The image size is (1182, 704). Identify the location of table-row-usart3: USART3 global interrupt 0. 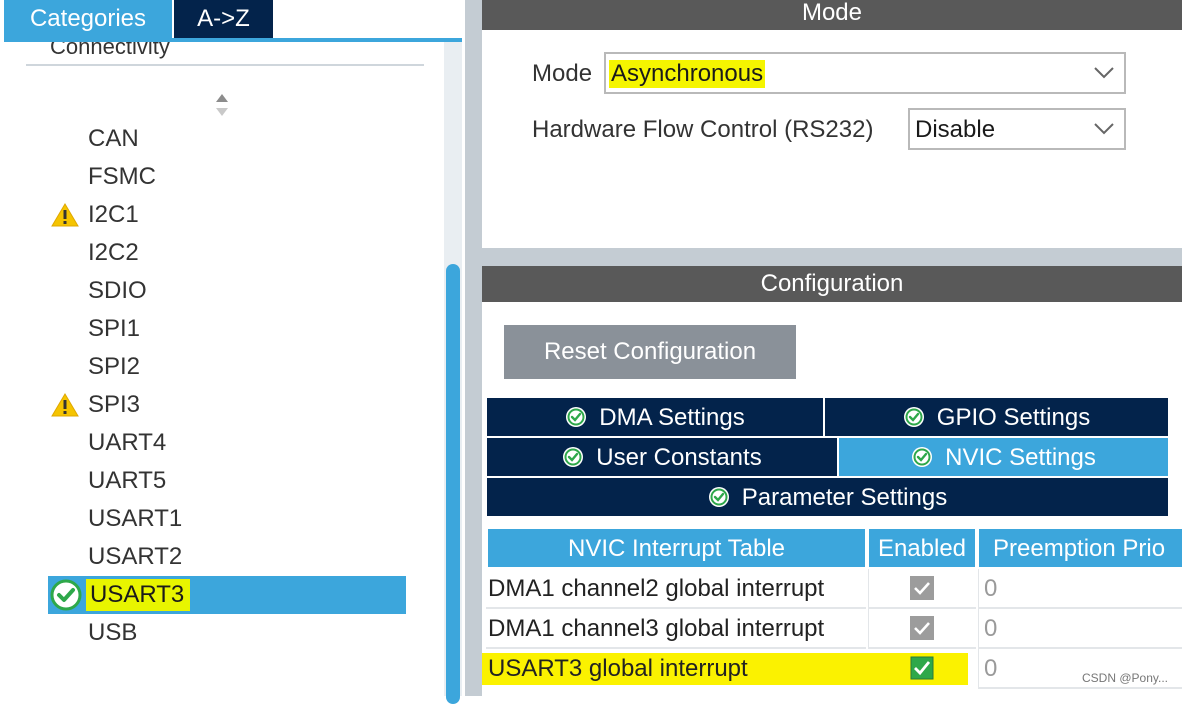
(832, 669).